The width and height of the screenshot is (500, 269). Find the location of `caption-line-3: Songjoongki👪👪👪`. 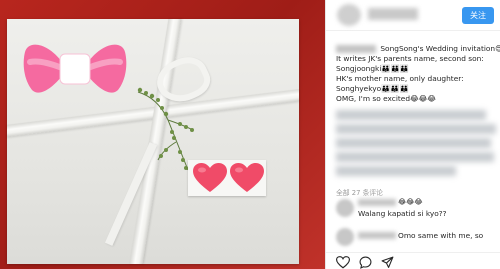

caption-line-3: Songjoongki👪👪👪 is located at coordinates (373, 68).